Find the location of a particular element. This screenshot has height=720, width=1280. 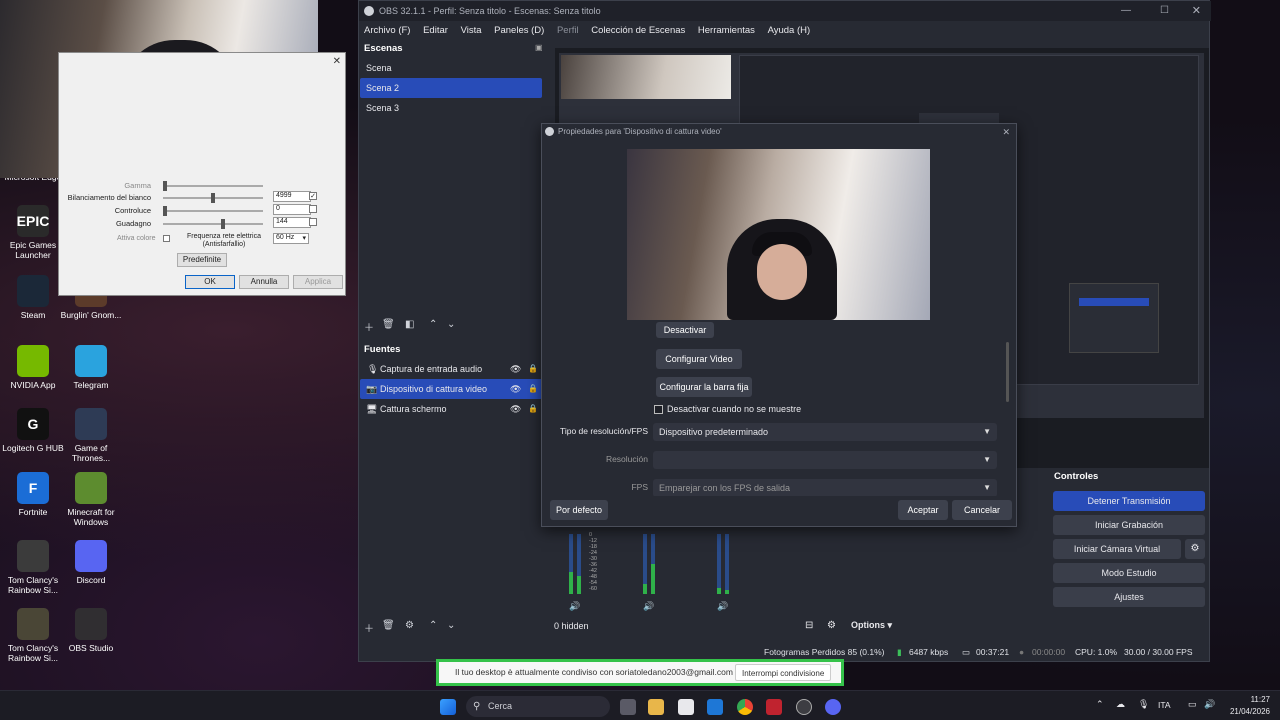

start-recording-button: Iniciar Grabación is located at coordinates (1129, 525).